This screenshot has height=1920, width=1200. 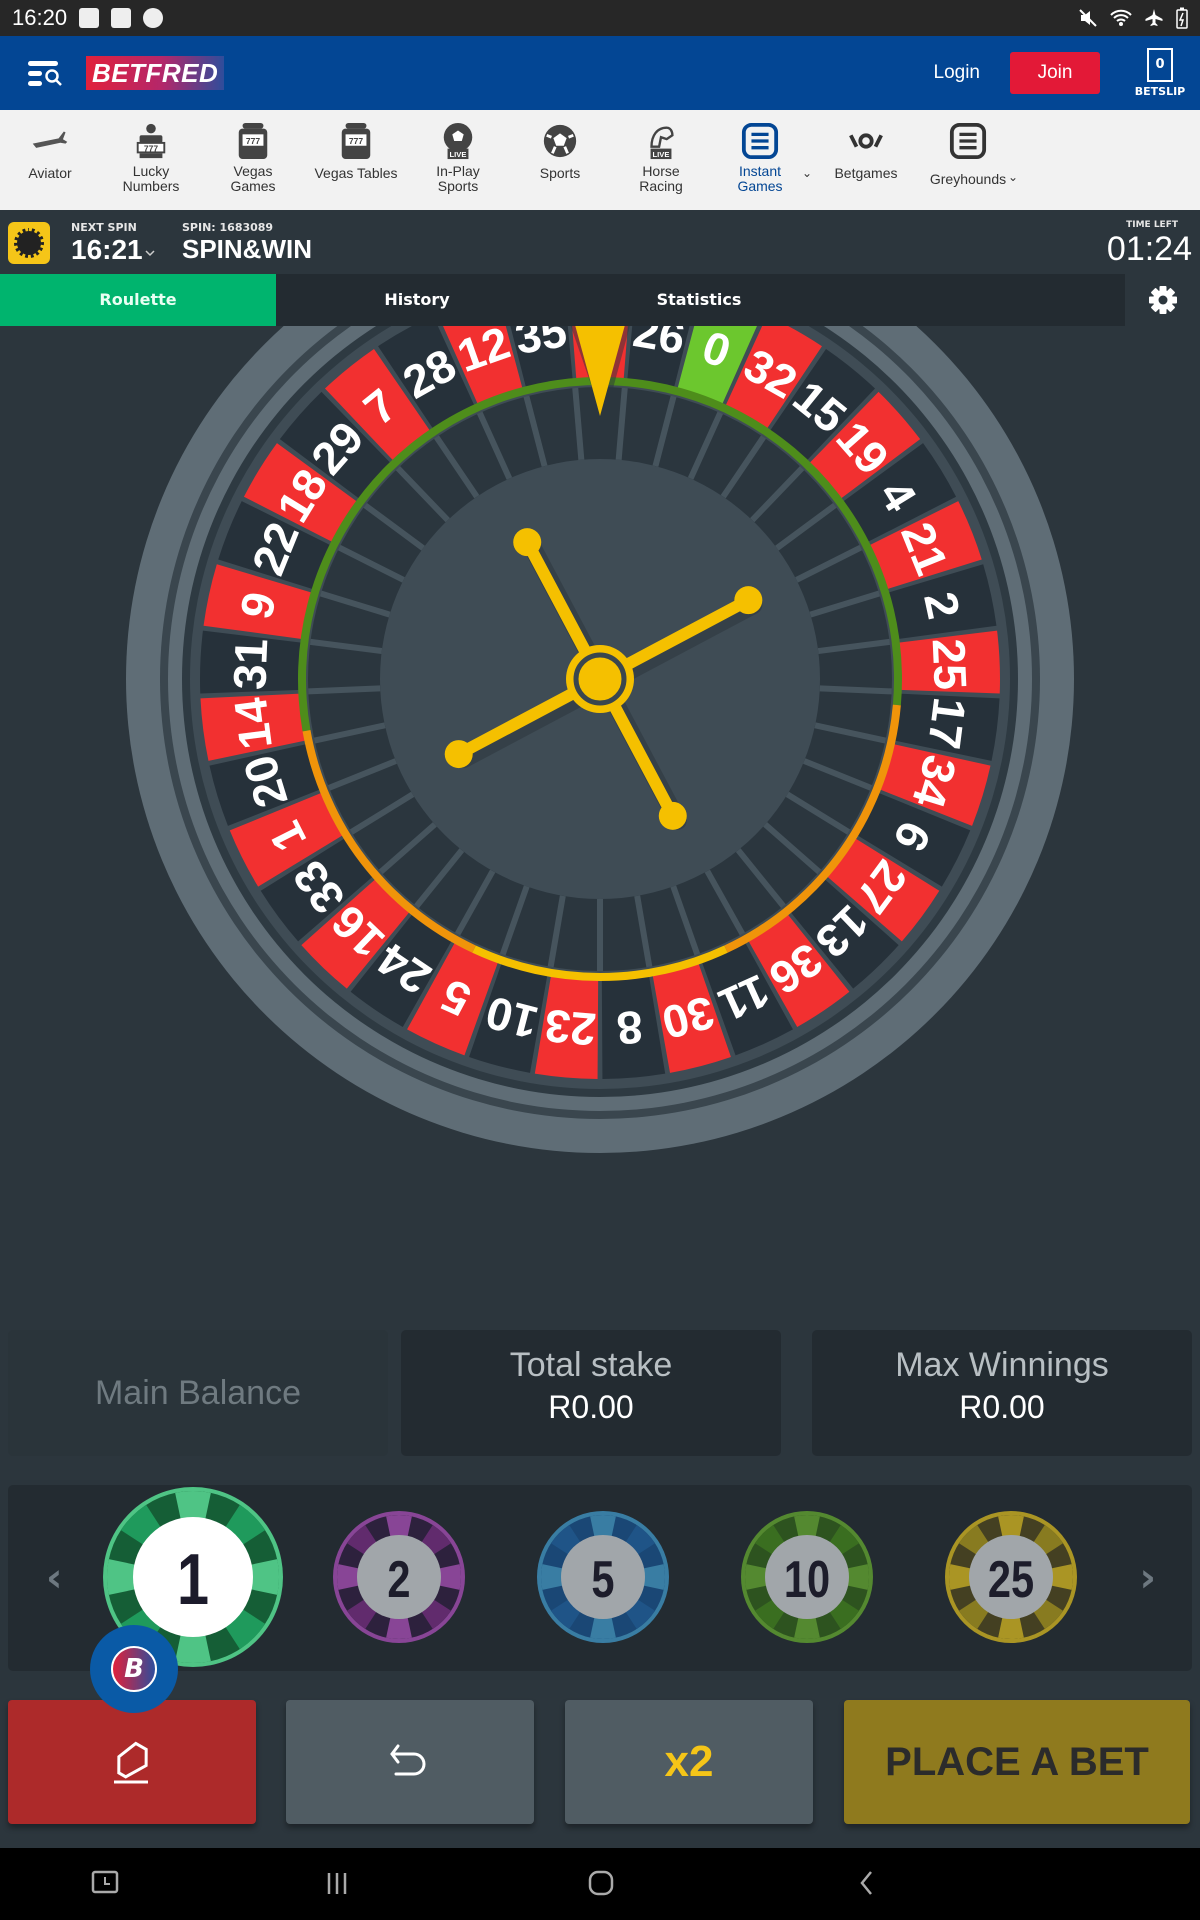 I want to click on betfred-b-icon: B, so click(x=134, y=1669).